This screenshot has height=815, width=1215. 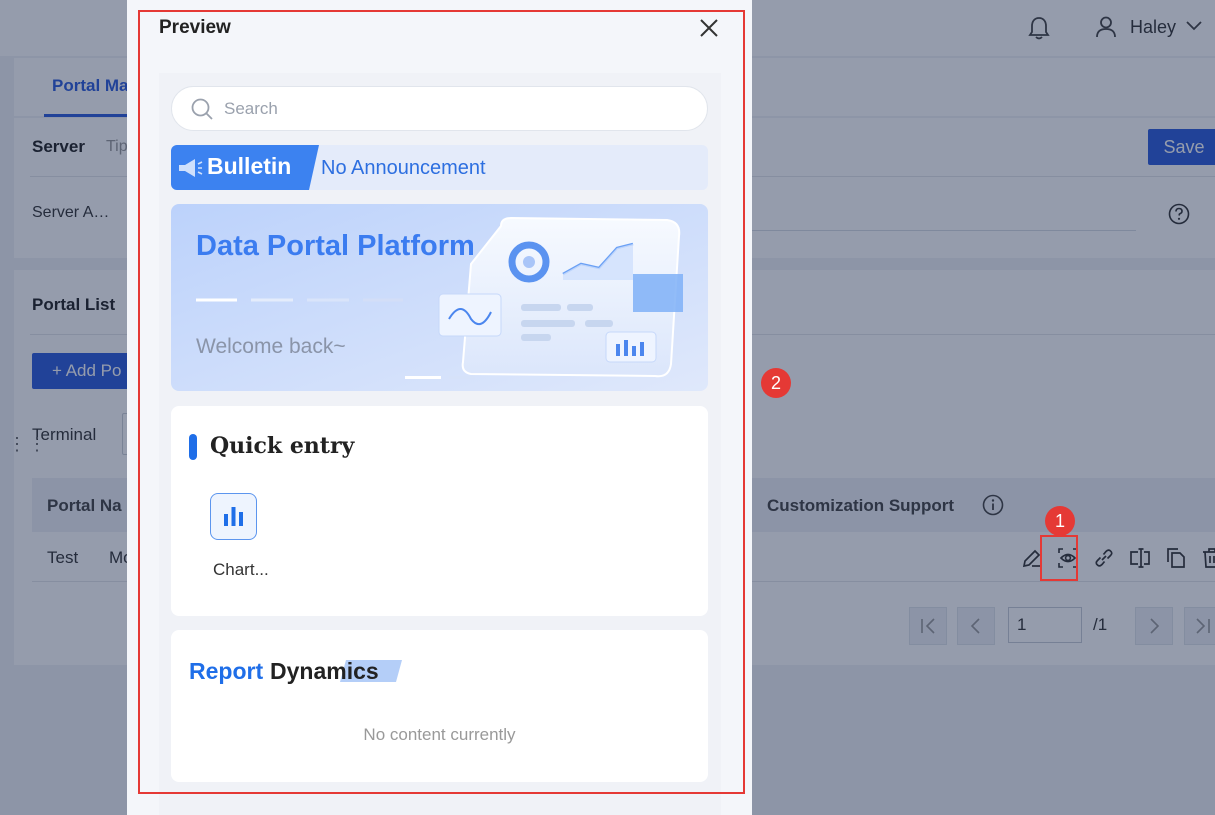 I want to click on annotation-badge-2: 2, so click(x=776, y=383).